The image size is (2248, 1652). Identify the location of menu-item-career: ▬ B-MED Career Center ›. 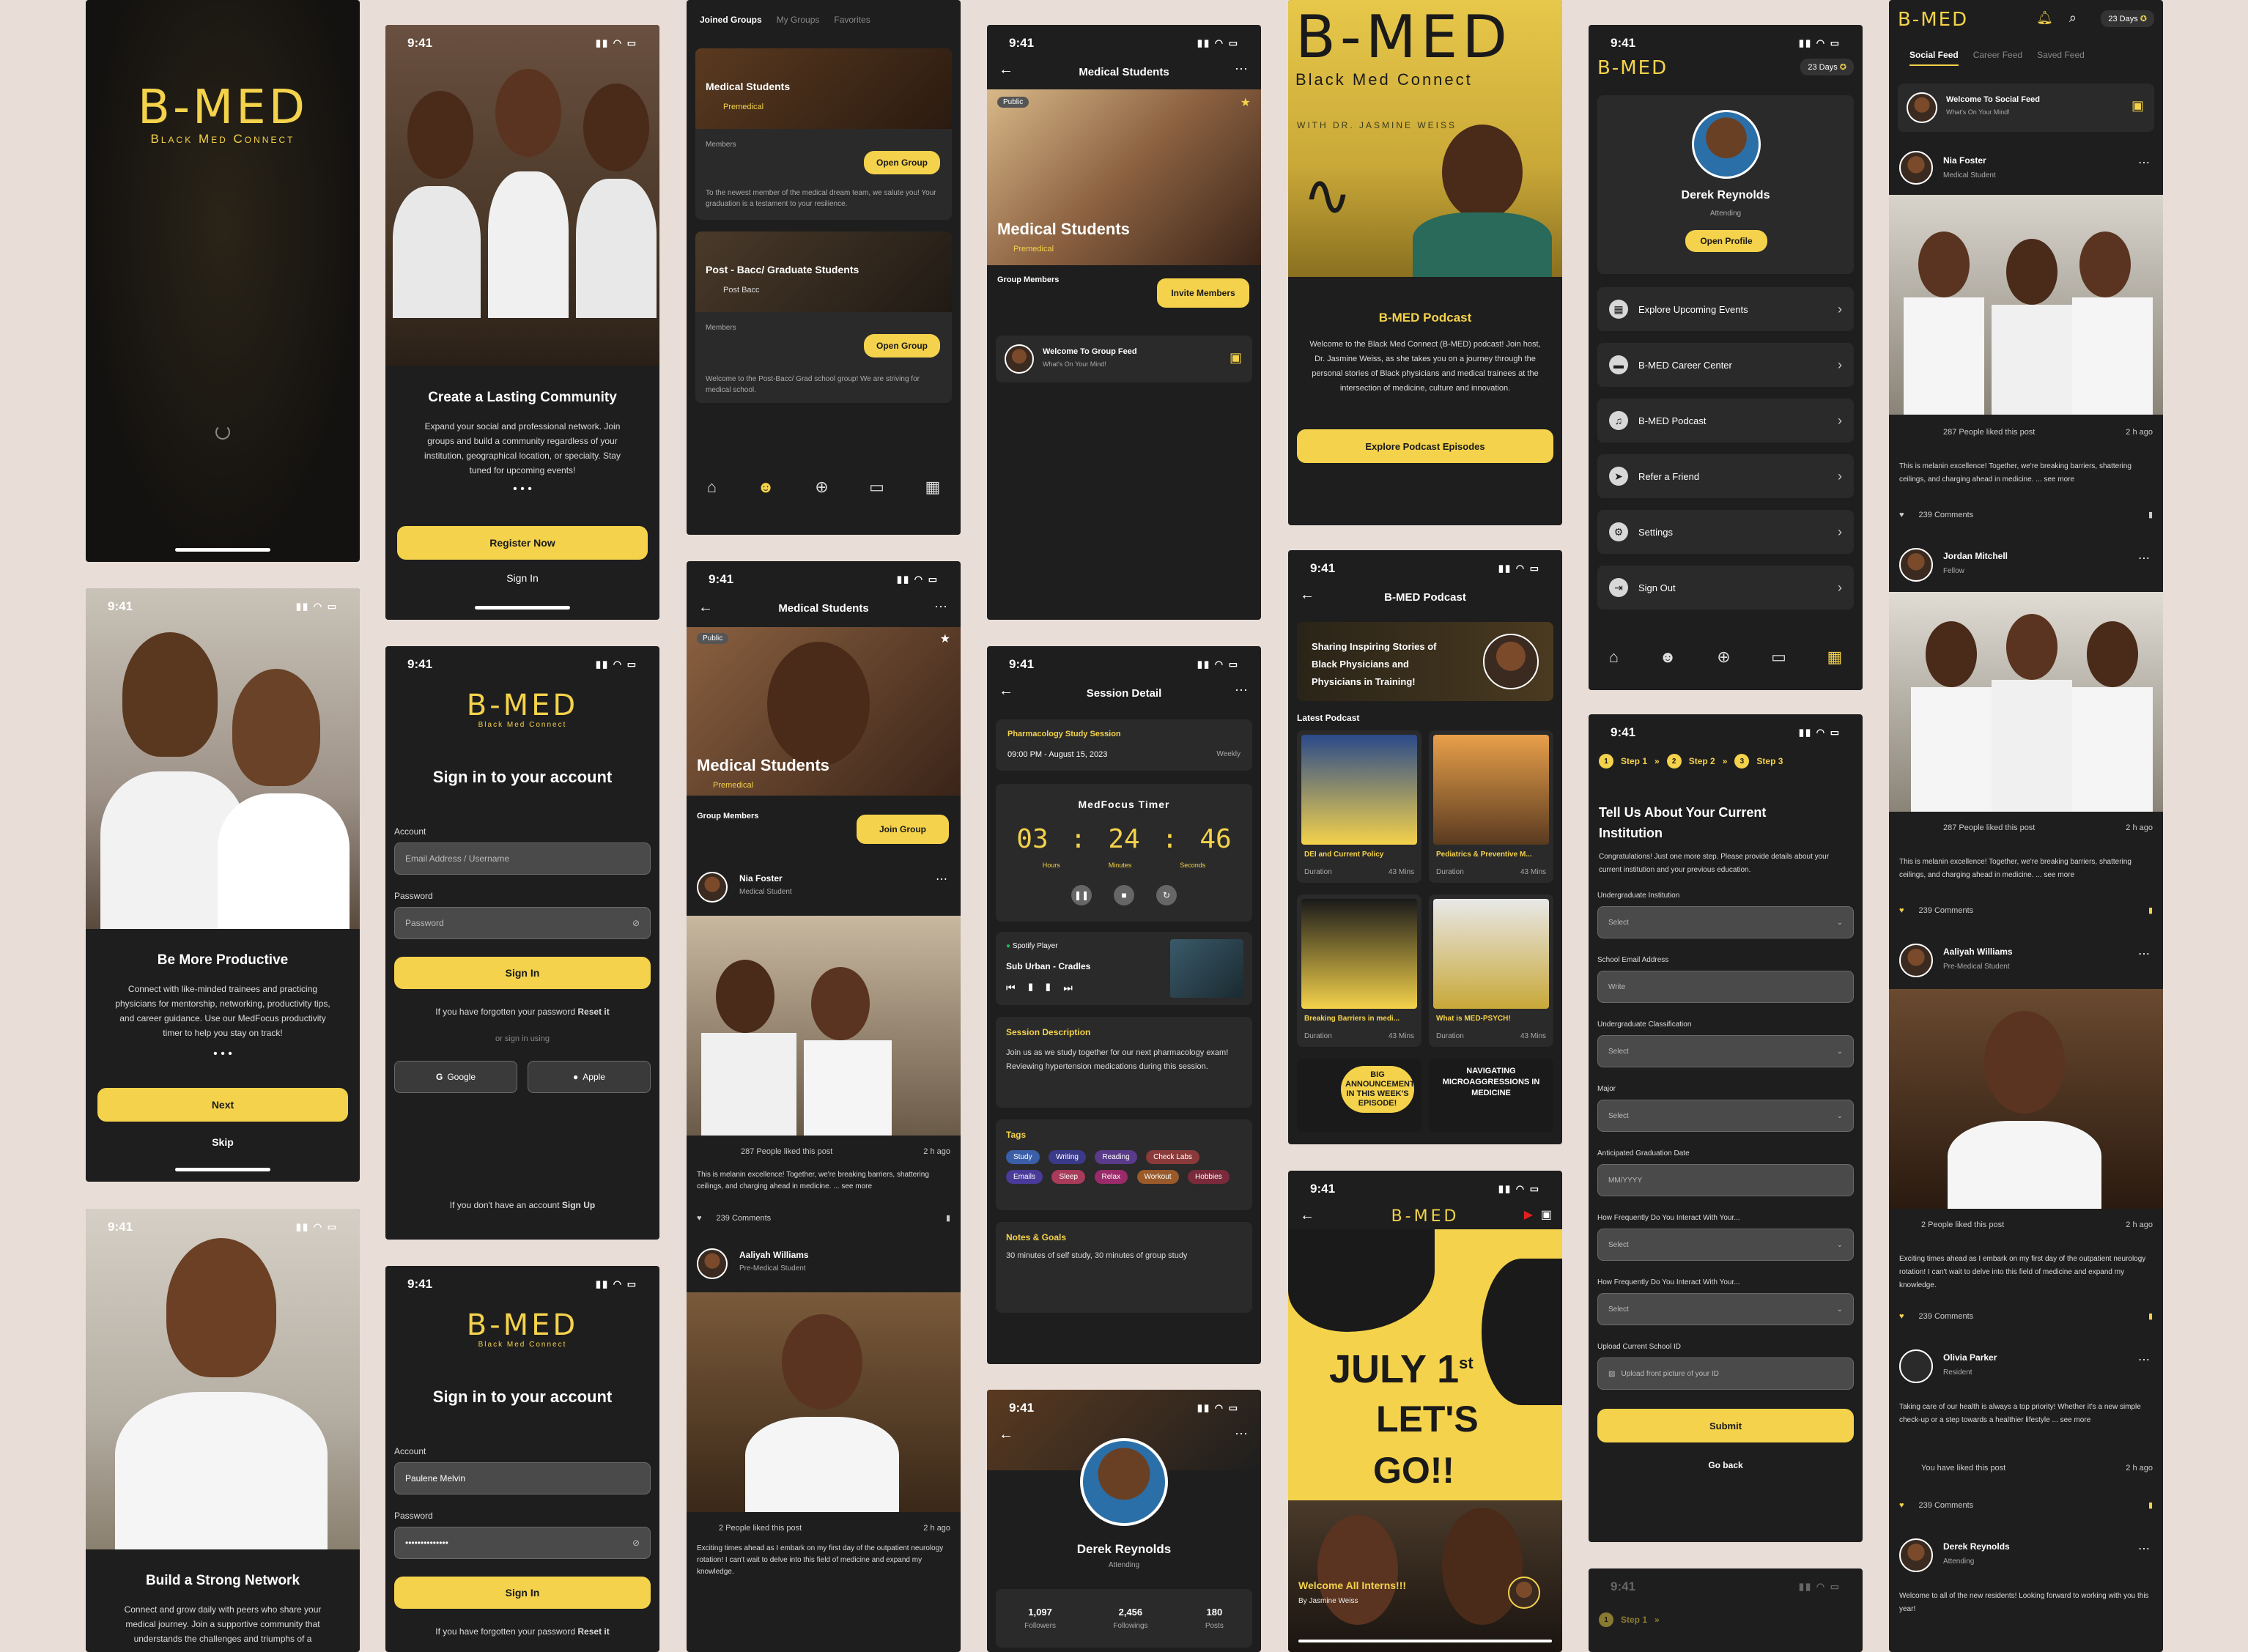
(1725, 365).